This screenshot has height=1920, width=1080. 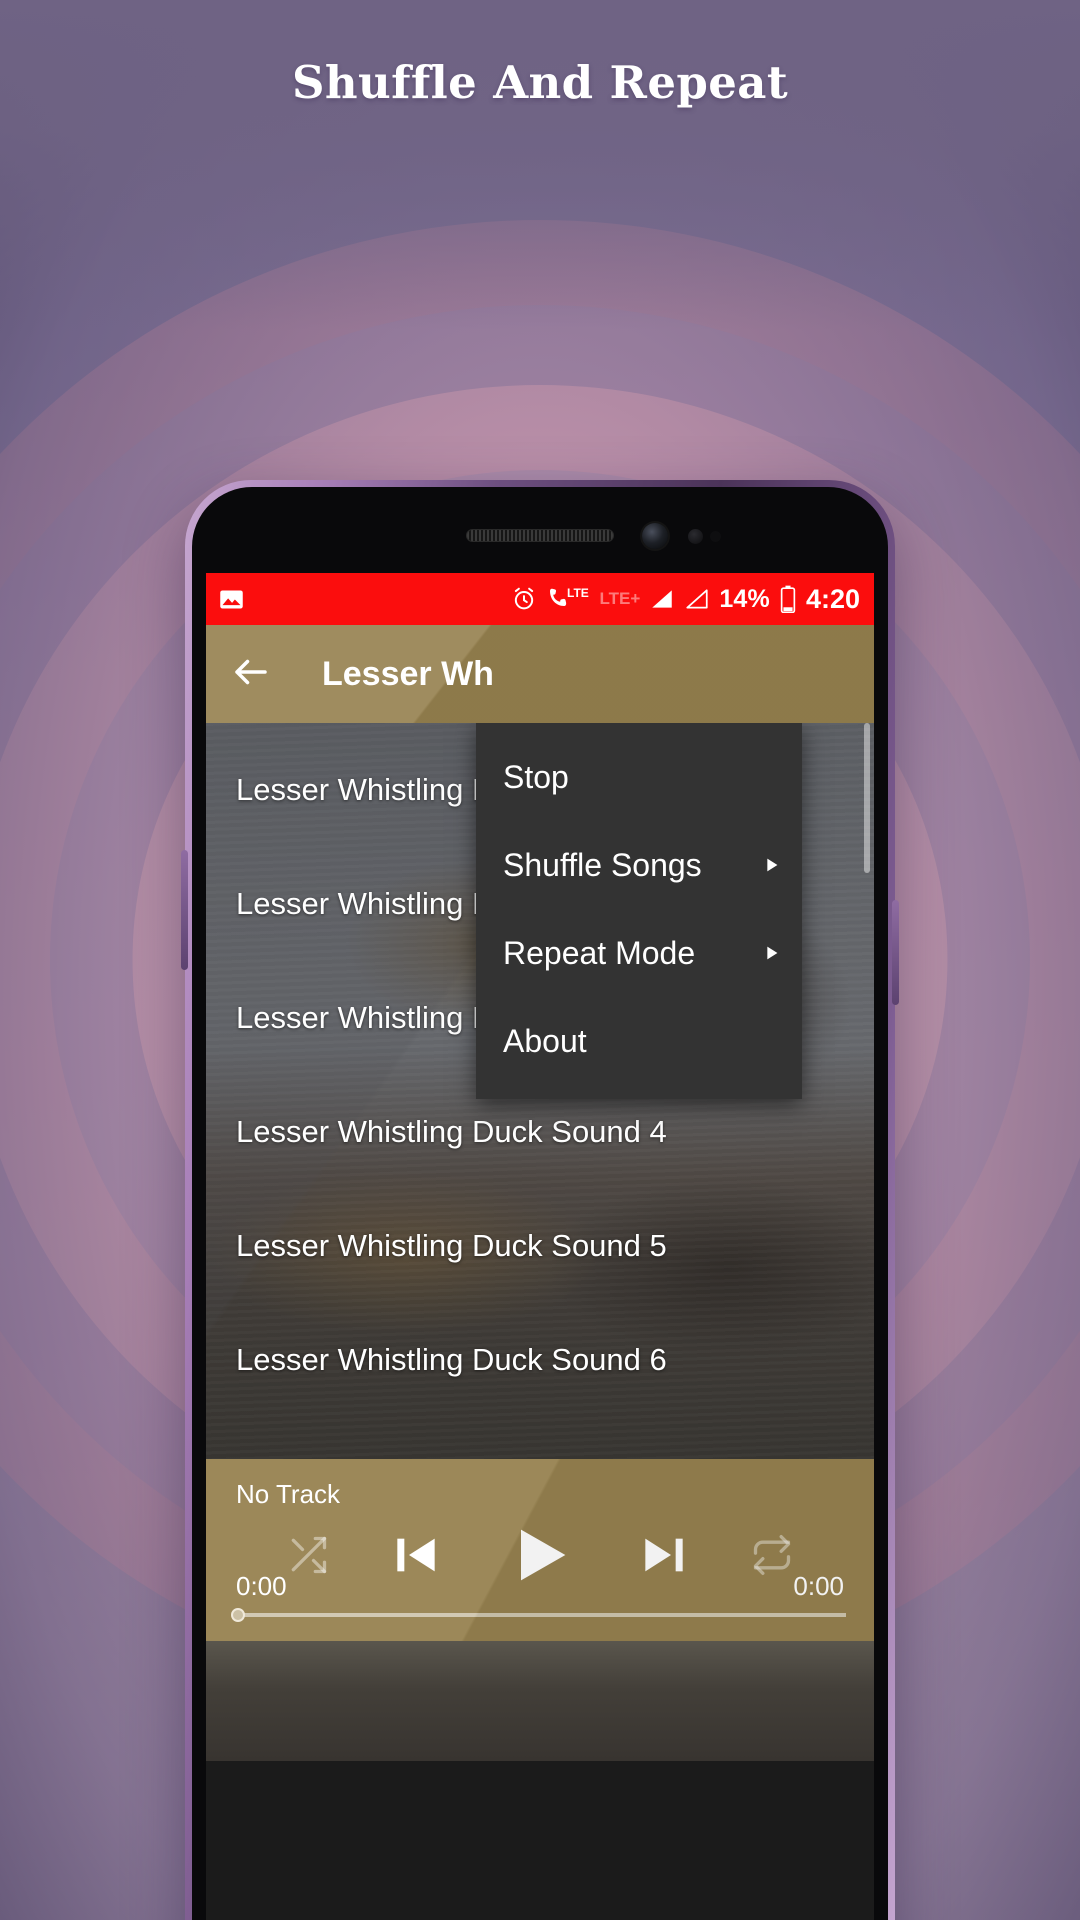 What do you see at coordinates (524, 599) in the screenshot?
I see `alarm-icon` at bounding box center [524, 599].